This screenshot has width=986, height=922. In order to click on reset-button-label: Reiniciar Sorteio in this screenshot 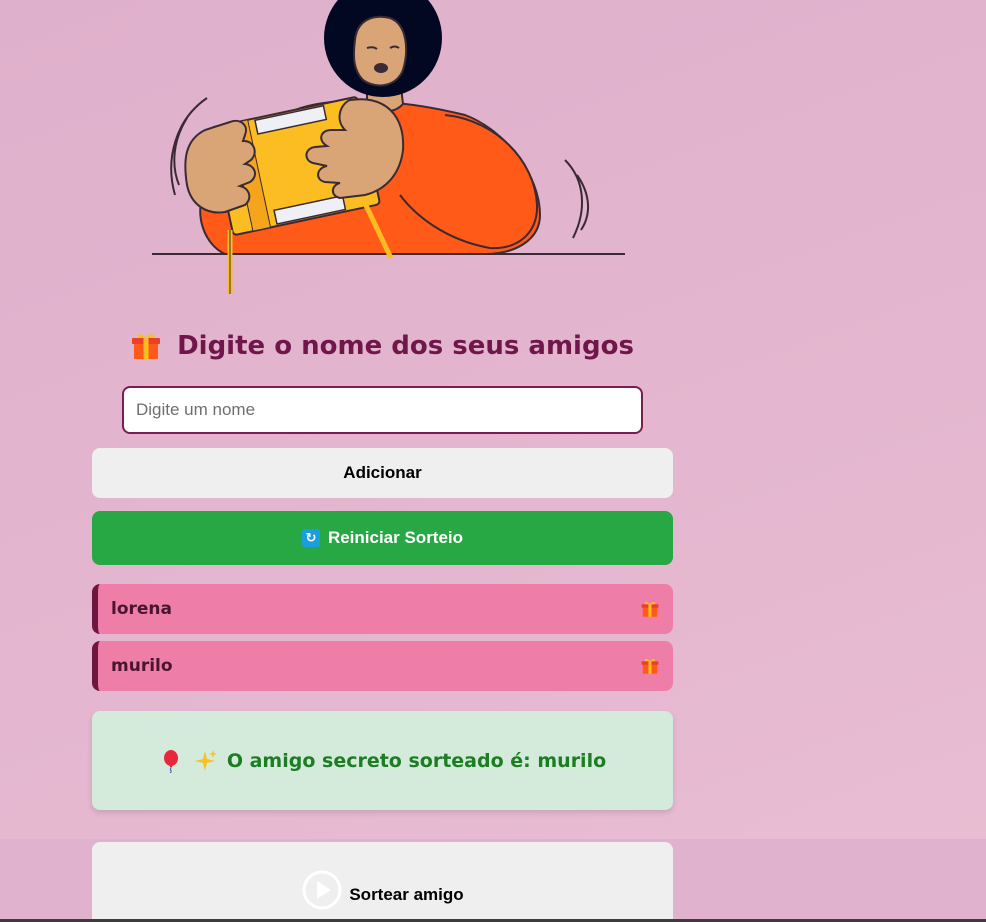, I will do `click(395, 537)`.